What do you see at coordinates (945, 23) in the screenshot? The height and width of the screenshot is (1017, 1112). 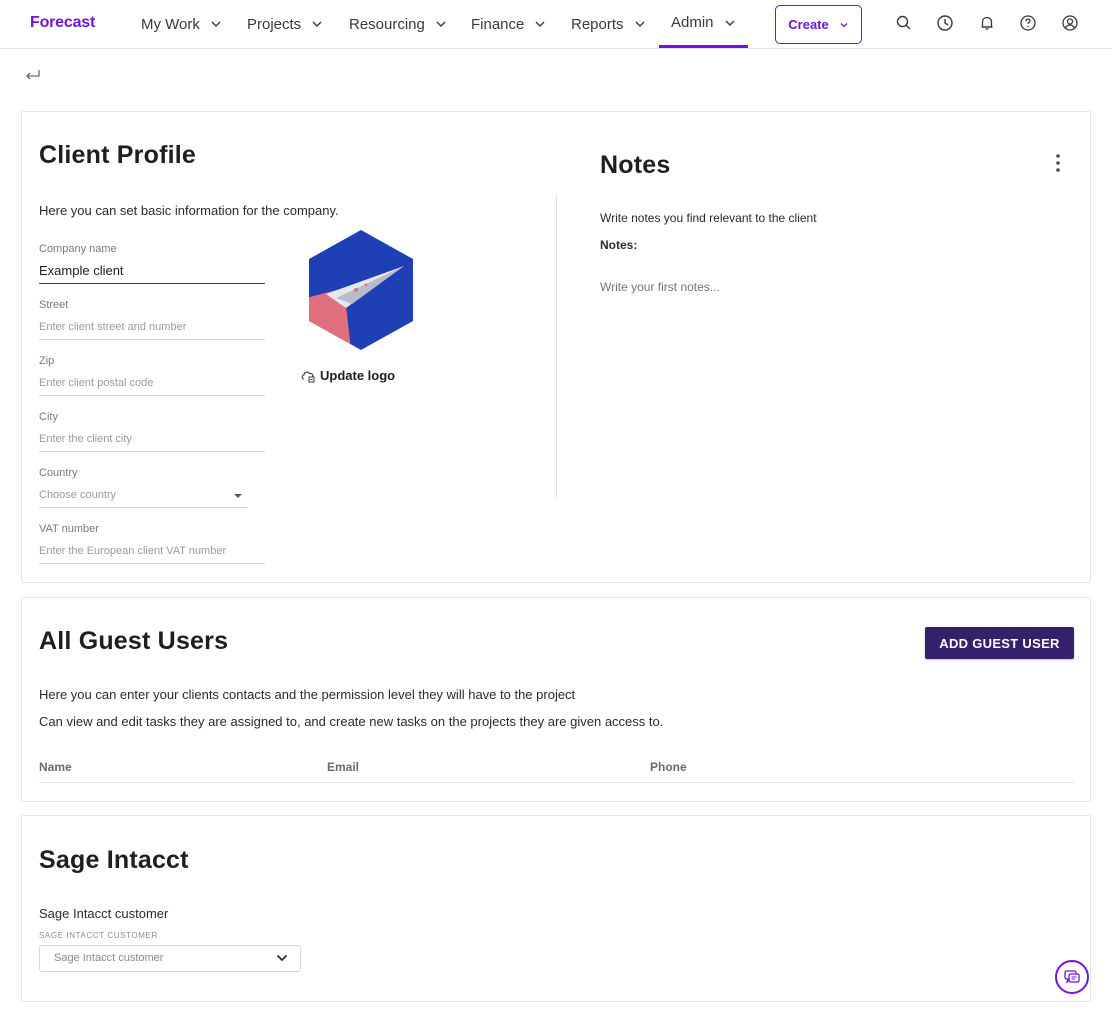 I see `clock-icon` at bounding box center [945, 23].